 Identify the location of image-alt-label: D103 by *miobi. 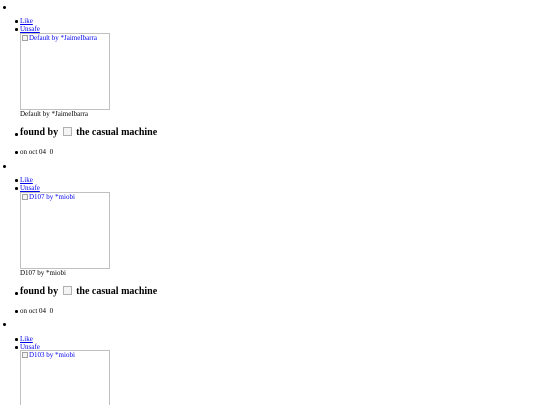
(52, 355).